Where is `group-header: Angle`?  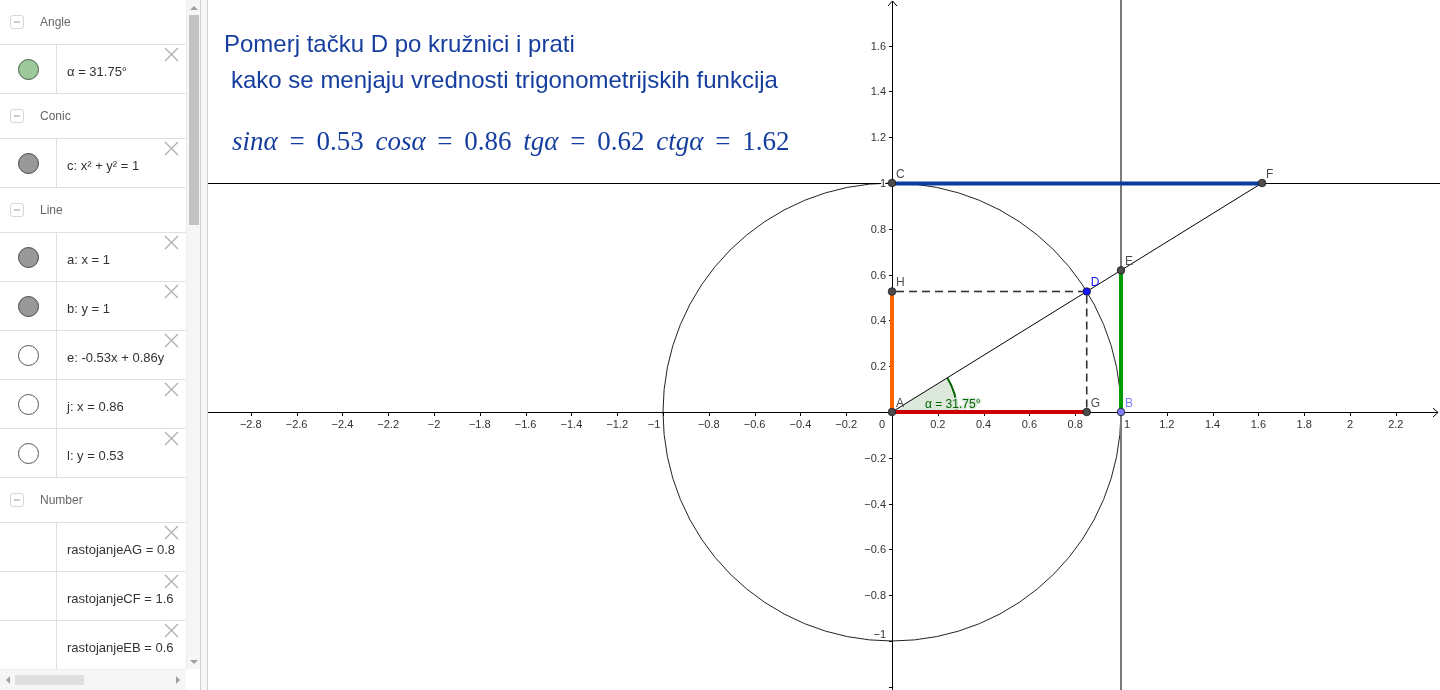 group-header: Angle is located at coordinates (55, 22).